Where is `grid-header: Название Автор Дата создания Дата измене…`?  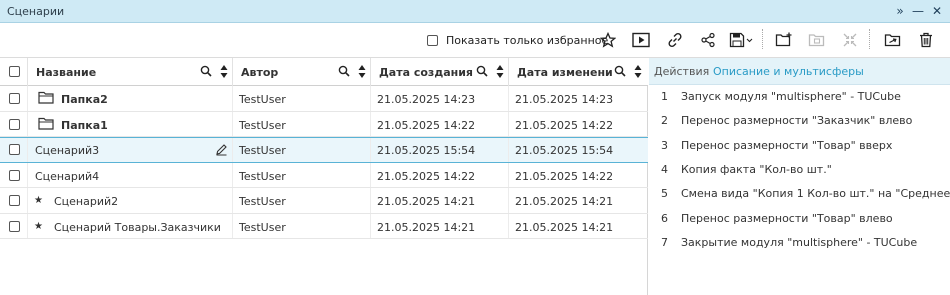 grid-header: Название Автор Дата создания Дата измене… is located at coordinates (324, 72).